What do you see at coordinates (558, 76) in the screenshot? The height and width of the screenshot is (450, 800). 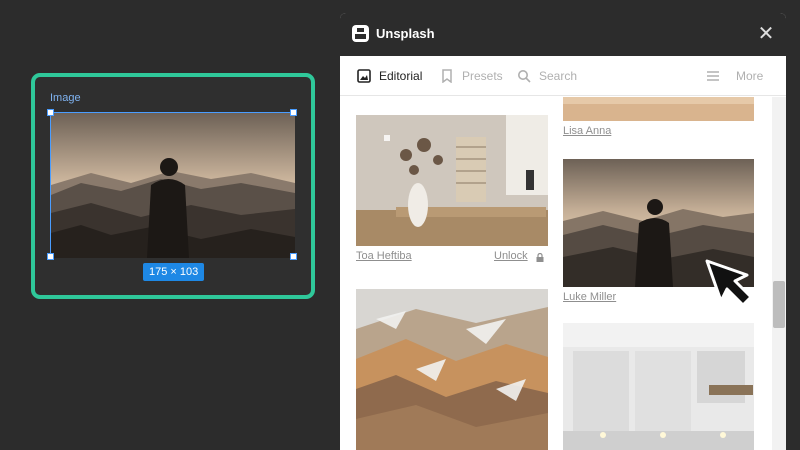 I see `tab-label: Search` at bounding box center [558, 76].